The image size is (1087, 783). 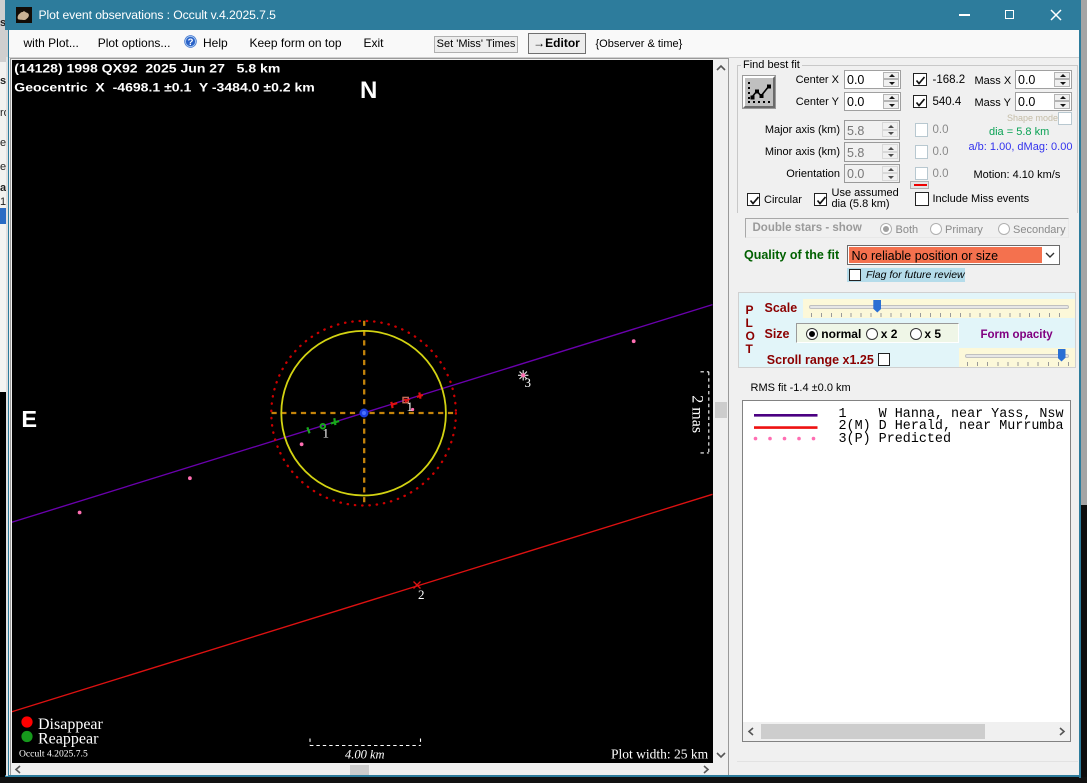 What do you see at coordinates (660, 754) in the screenshot?
I see `svg-text: Plot width: 25 km` at bounding box center [660, 754].